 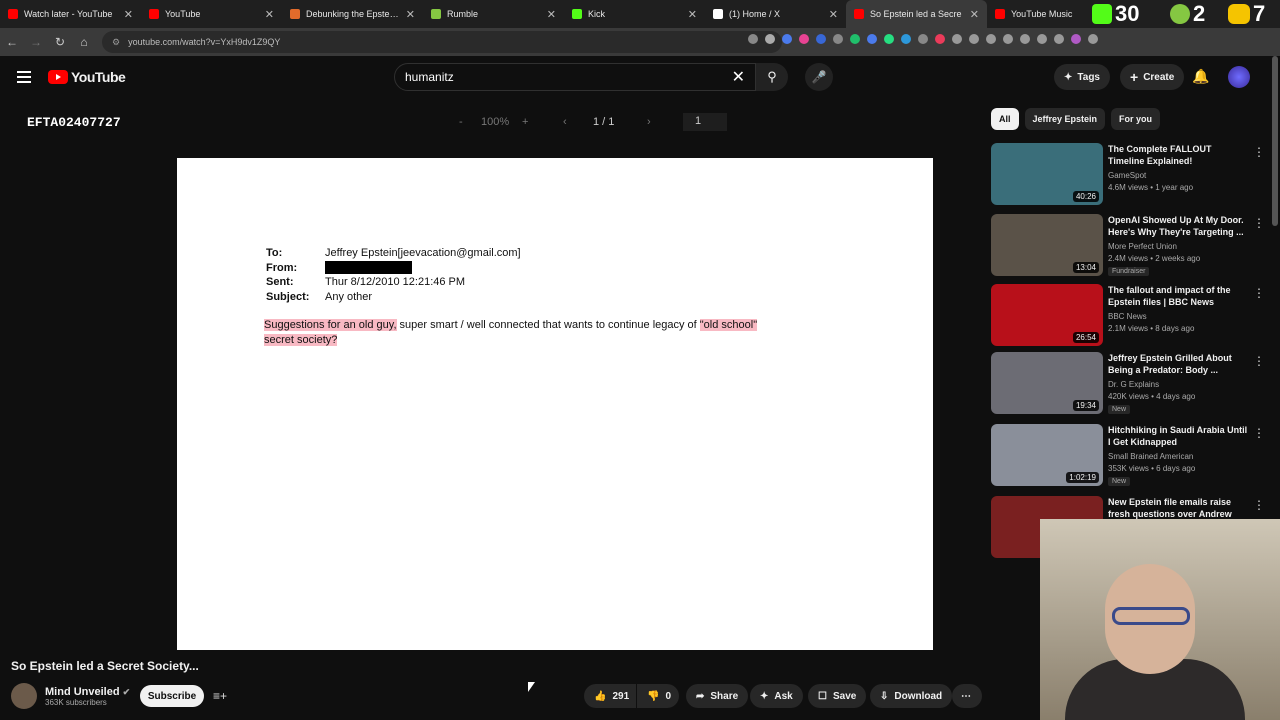 I want to click on url-field: ⚙ youtube.com/watch?v=YxH9dv1Z9QY, so click(x=442, y=42).